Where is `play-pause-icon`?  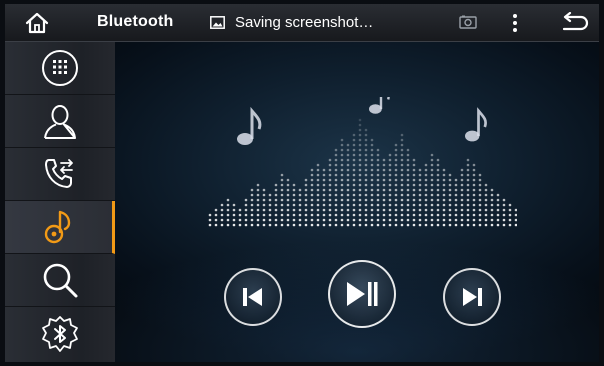
play-pause-icon is located at coordinates (362, 294).